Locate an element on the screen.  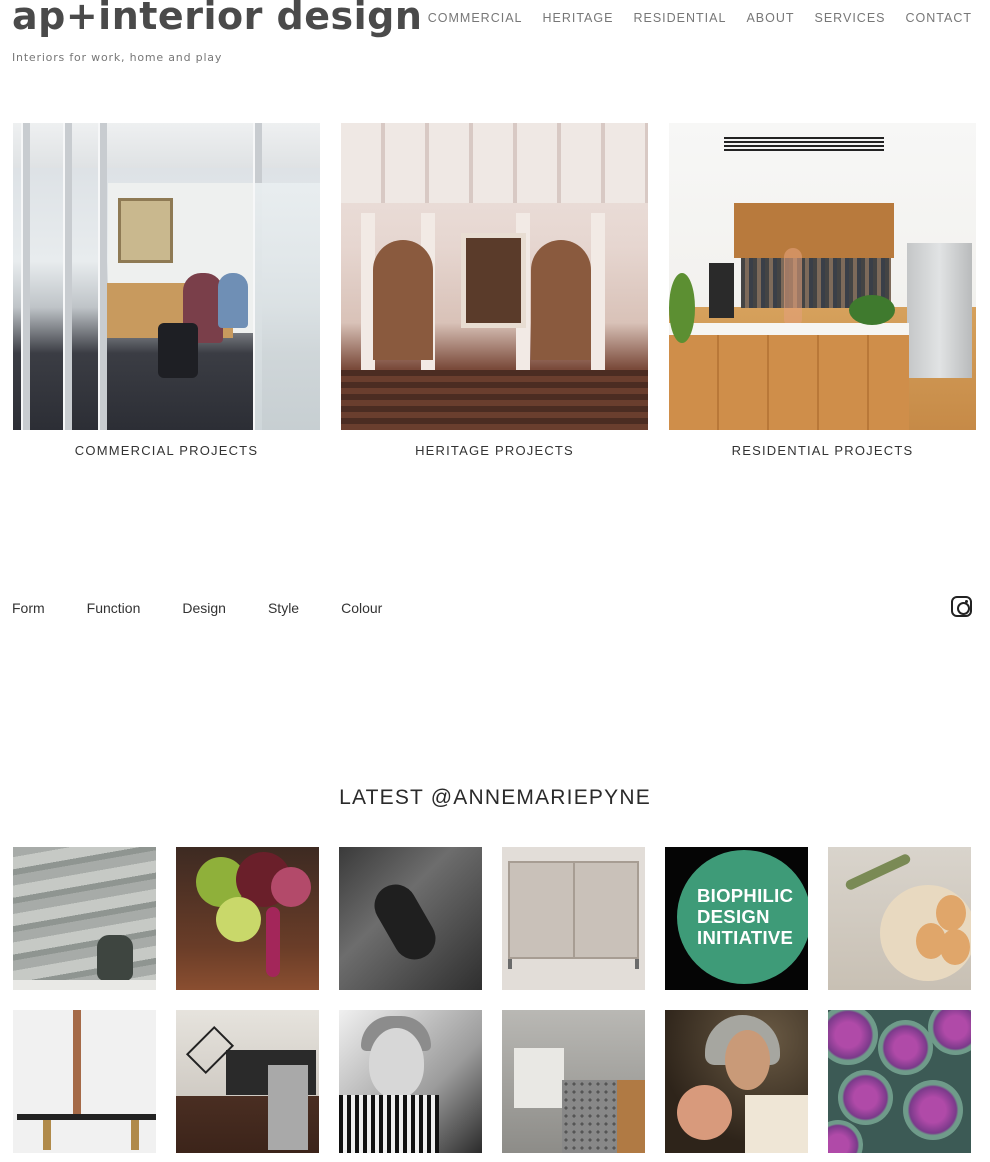
heritage-project-image is located at coordinates (494, 276).